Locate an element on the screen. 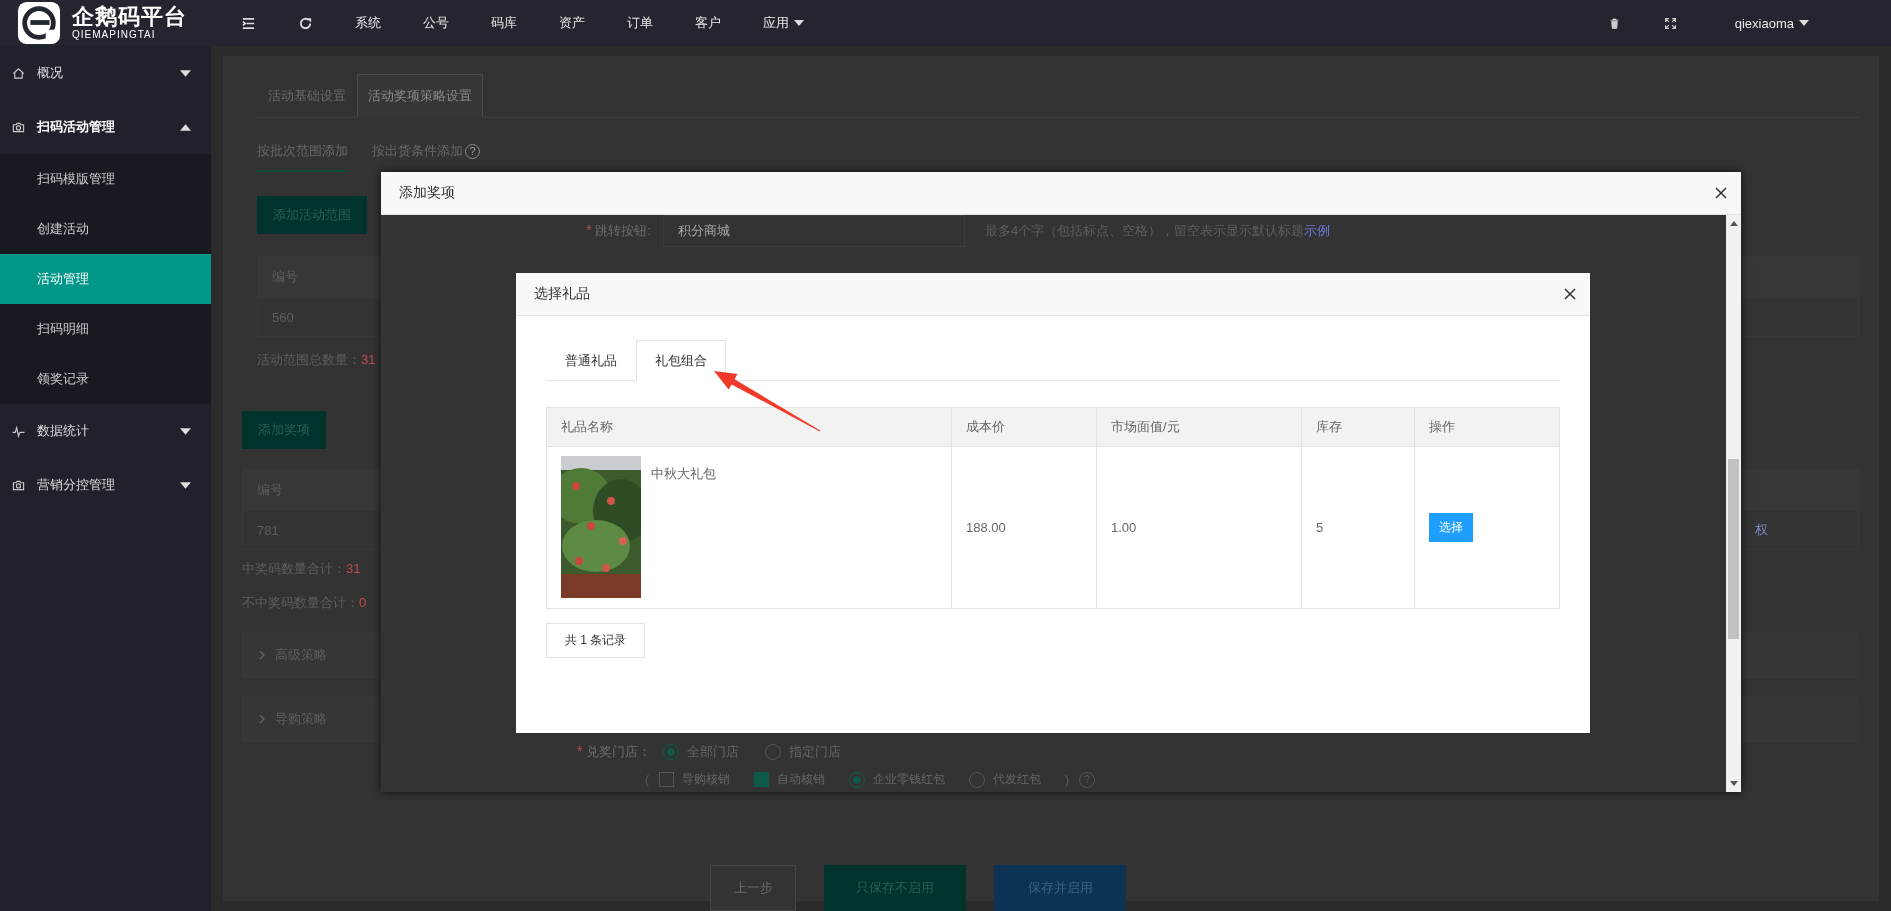 This screenshot has width=1891, height=911. sidebar-label: 数据统计 is located at coordinates (63, 431).